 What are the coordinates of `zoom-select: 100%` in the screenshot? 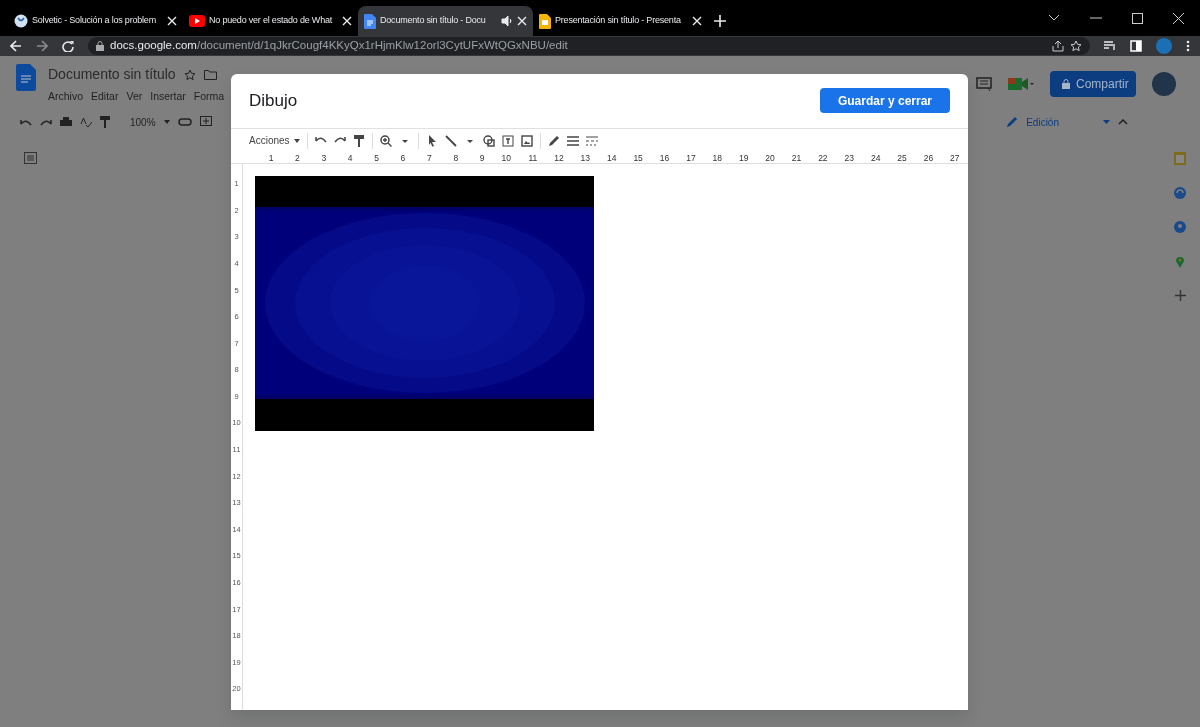 It's located at (143, 122).